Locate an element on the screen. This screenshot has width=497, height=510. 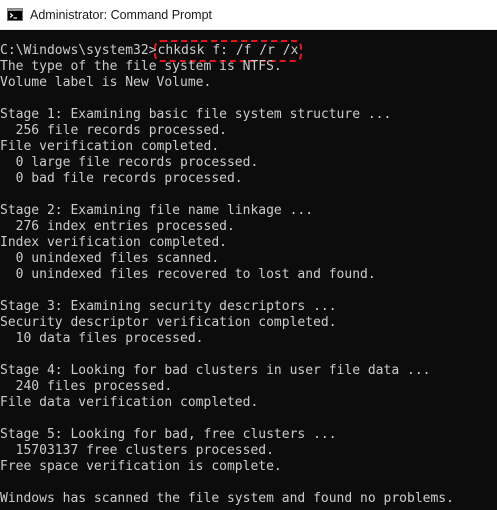
console-output-line: 10 data files processed. is located at coordinates (102, 338).